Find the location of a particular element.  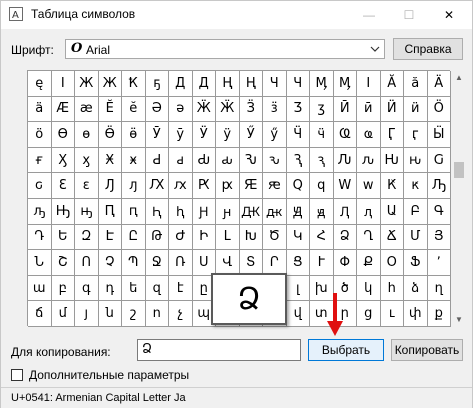

grid-cell: Թ is located at coordinates (157, 237).